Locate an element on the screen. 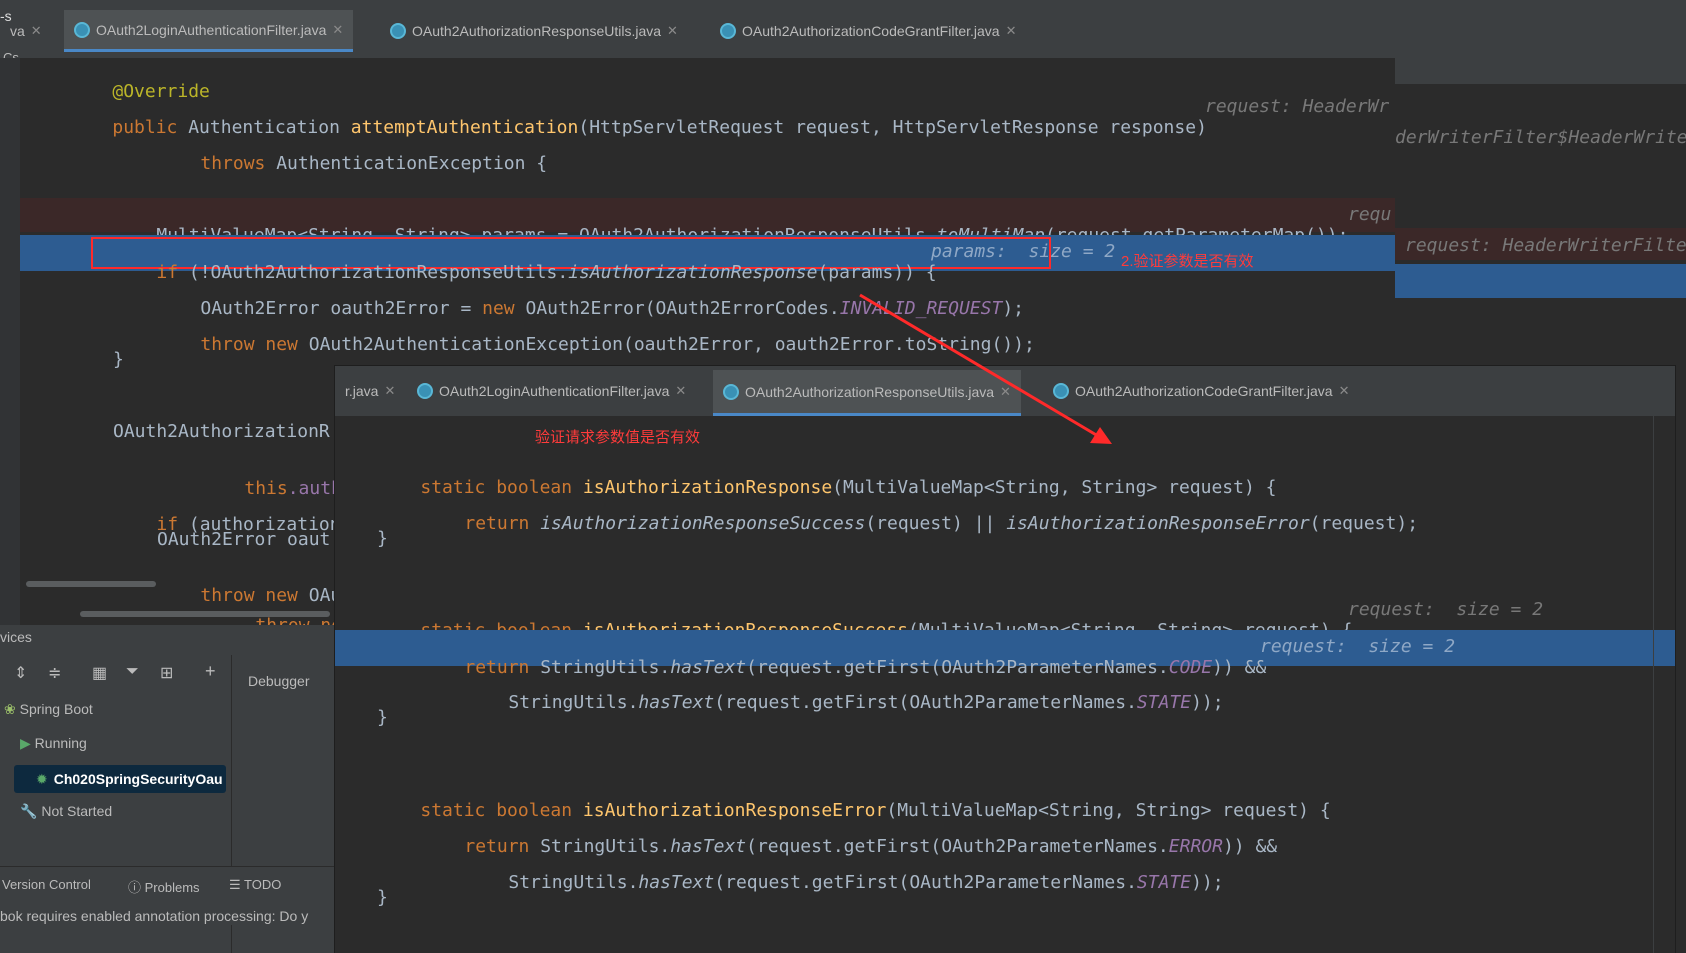  annotation-arrow is located at coordinates (985, 368).